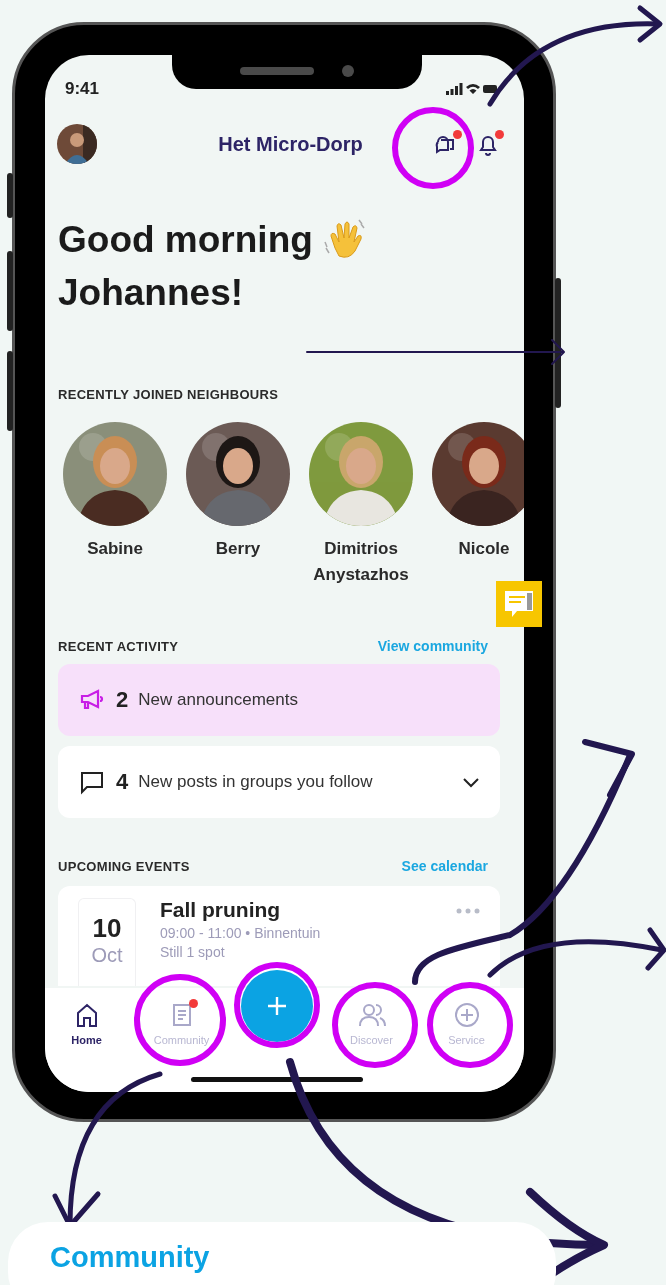 This screenshot has width=666, height=1285. I want to click on neighbour-name: Sabine, so click(115, 549).